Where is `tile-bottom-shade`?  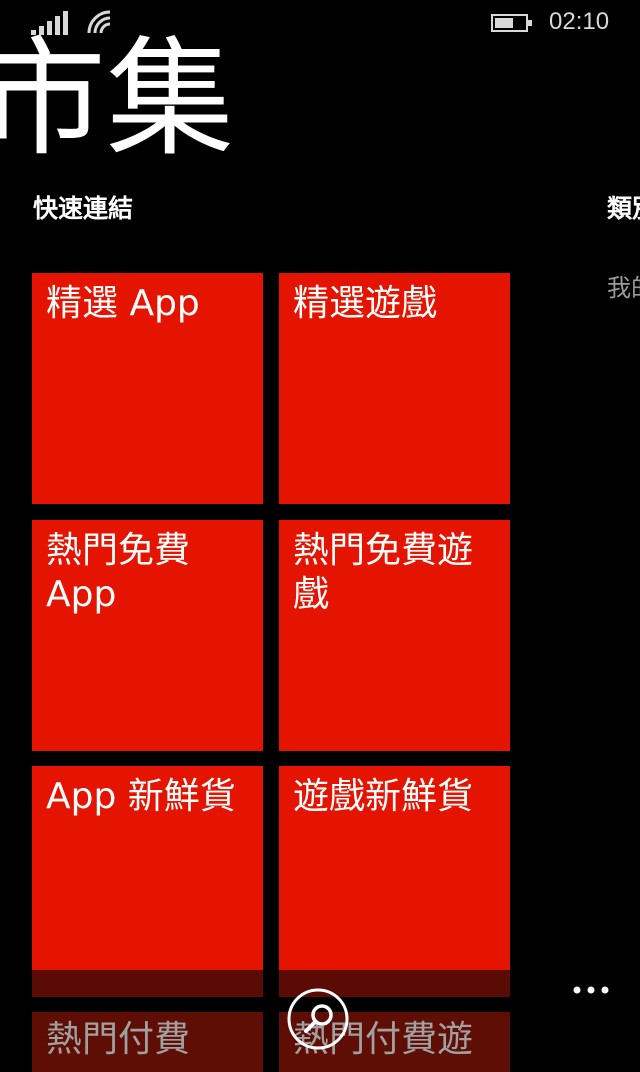
tile-bottom-shade is located at coordinates (147, 983).